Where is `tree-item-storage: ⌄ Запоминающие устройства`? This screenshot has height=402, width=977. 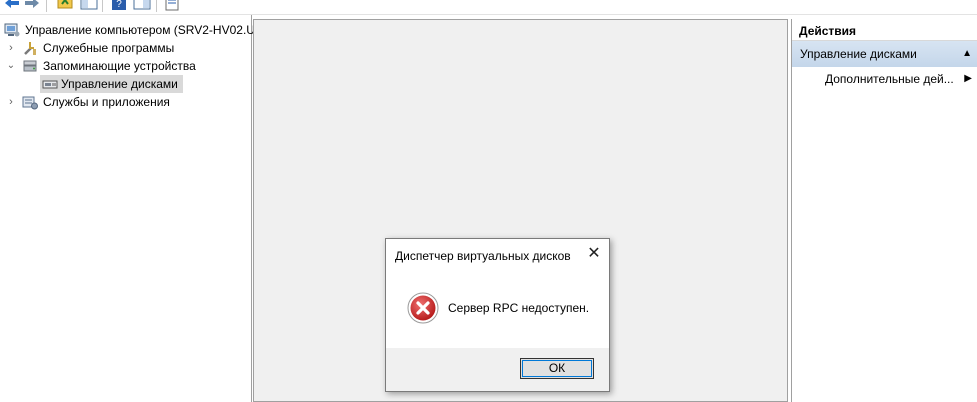 tree-item-storage: ⌄ Запоминающие устройства is located at coordinates (125, 66).